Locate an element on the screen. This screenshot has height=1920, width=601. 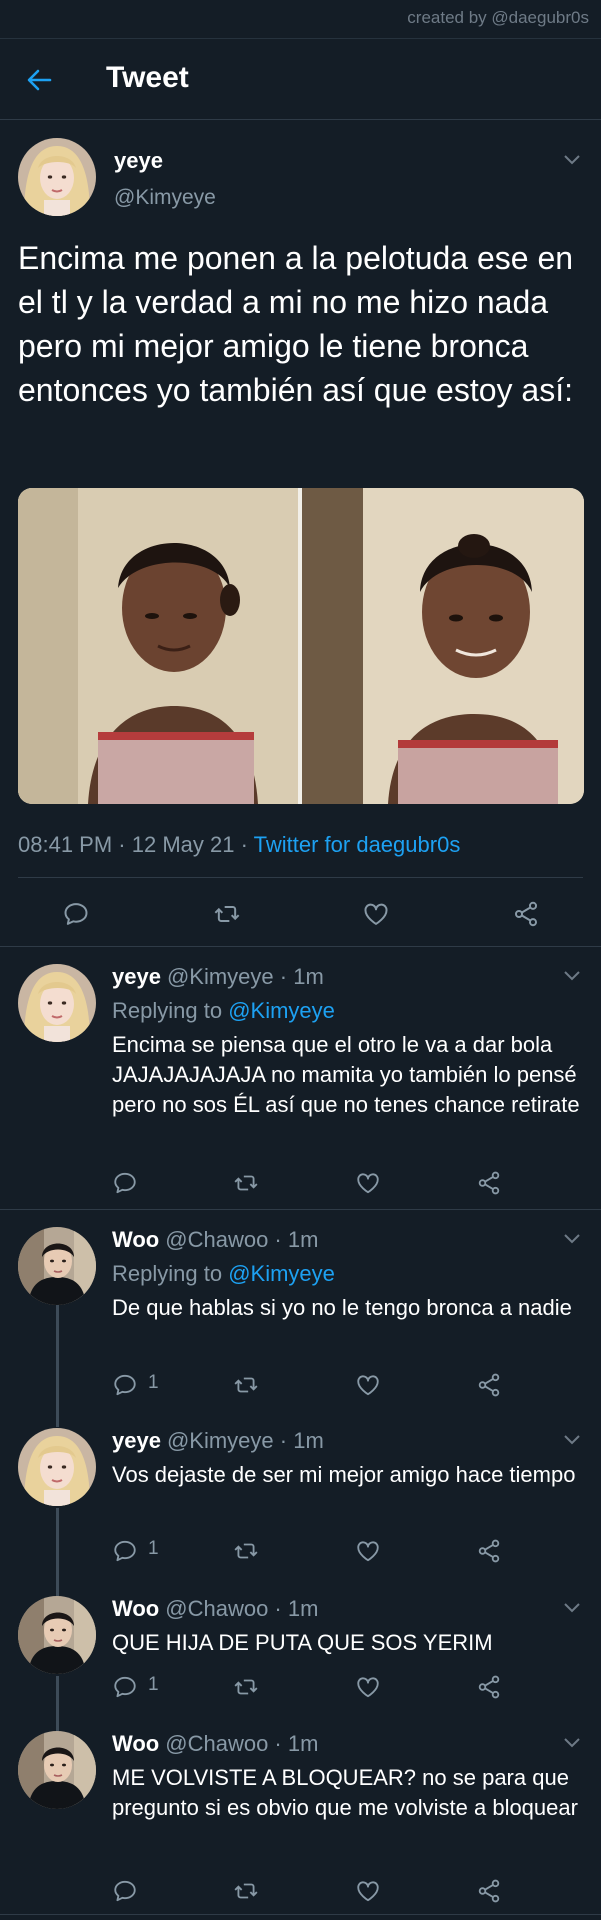
reply-text: QUE HIJA DE PUTA QUE SOS YERIM is located at coordinates (302, 1642).